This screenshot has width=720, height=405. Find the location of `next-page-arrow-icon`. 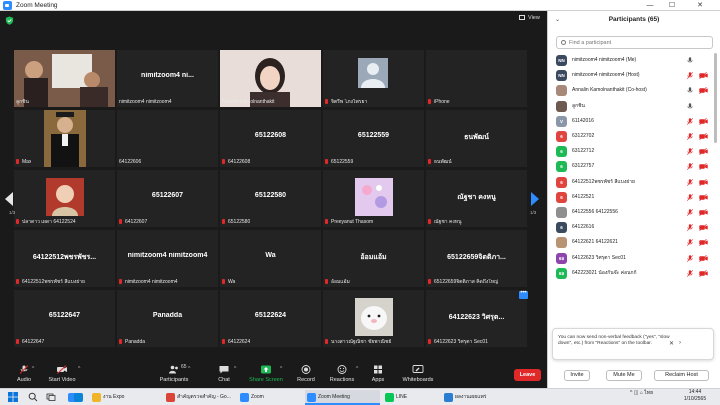

next-page-arrow-icon is located at coordinates (535, 199).